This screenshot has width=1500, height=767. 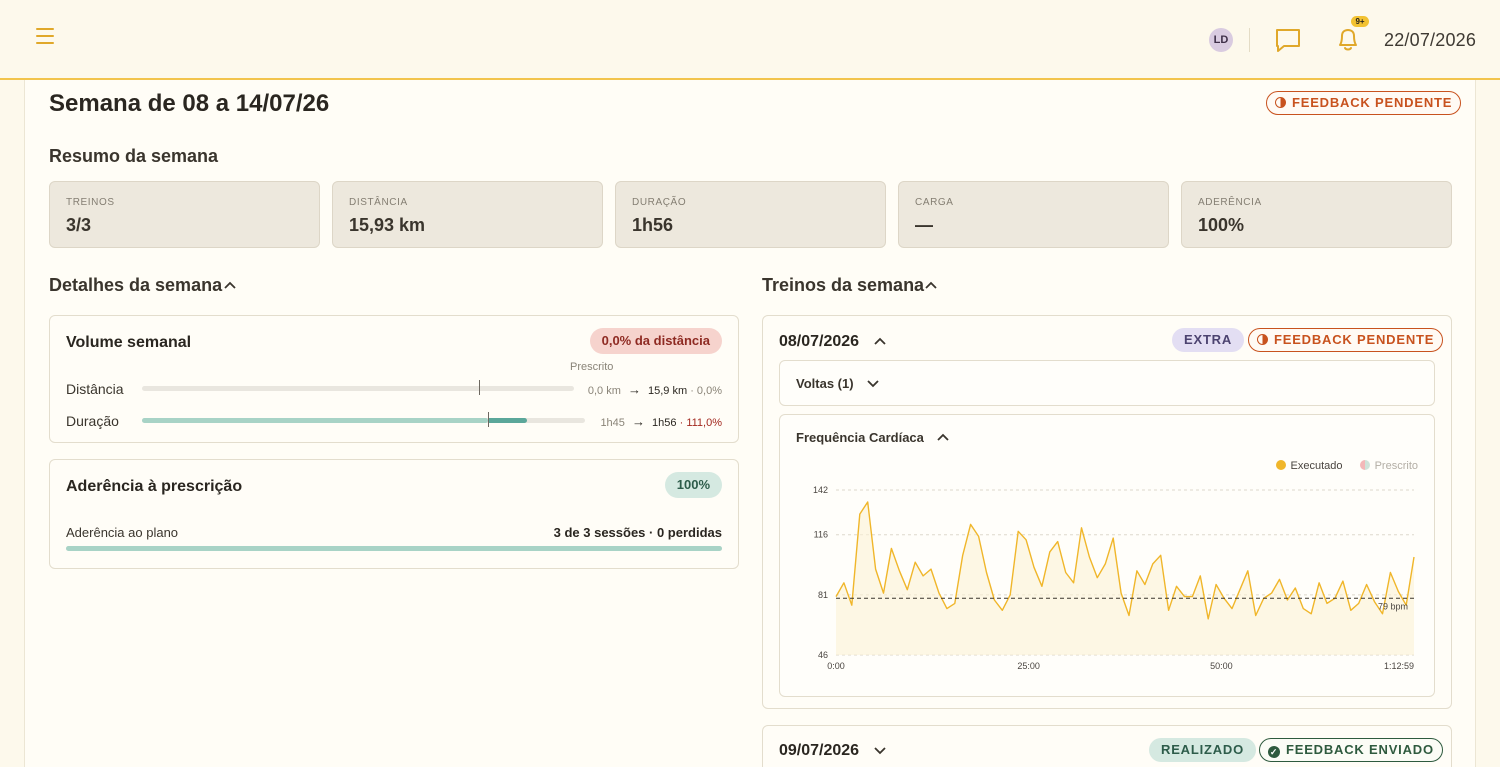 What do you see at coordinates (836, 666) in the screenshot?
I see `x-tick-label: 0:00` at bounding box center [836, 666].